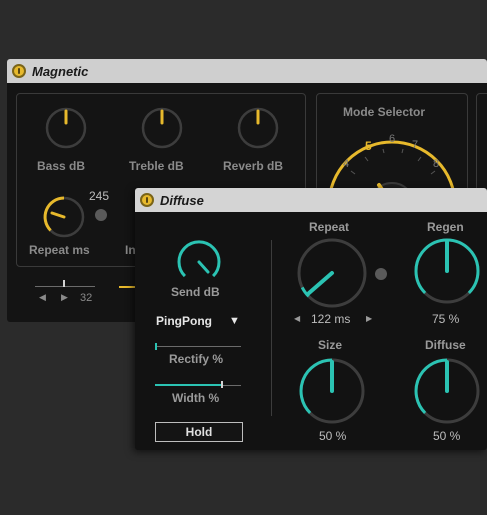 This screenshot has height=515, width=487. Describe the element at coordinates (384, 112) in the screenshot. I see `mode-selector-label: Mode Selector` at that location.